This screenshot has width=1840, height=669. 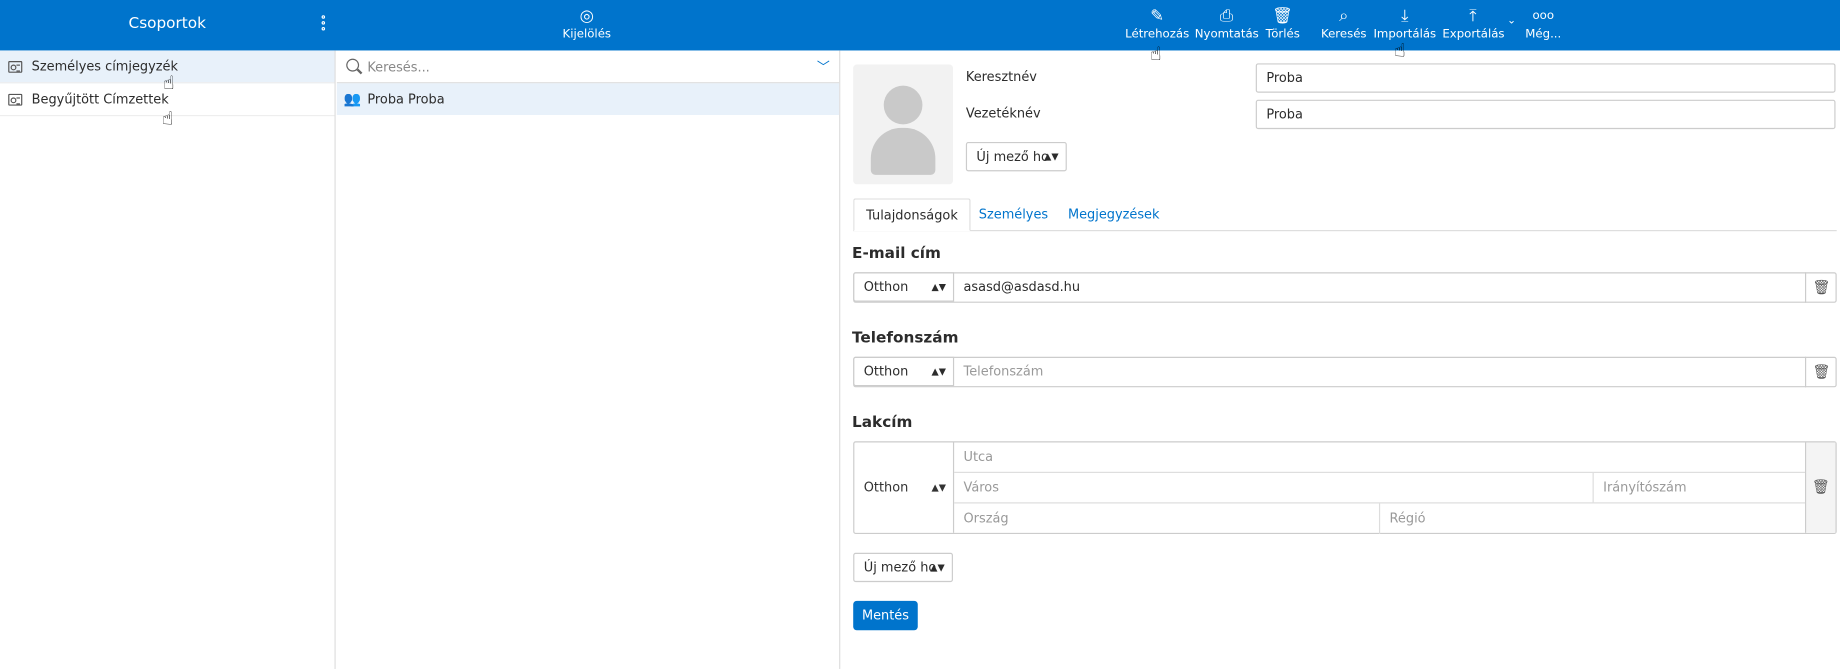 What do you see at coordinates (588, 99) in the screenshot?
I see `list-item: 👥 Proba Proba` at bounding box center [588, 99].